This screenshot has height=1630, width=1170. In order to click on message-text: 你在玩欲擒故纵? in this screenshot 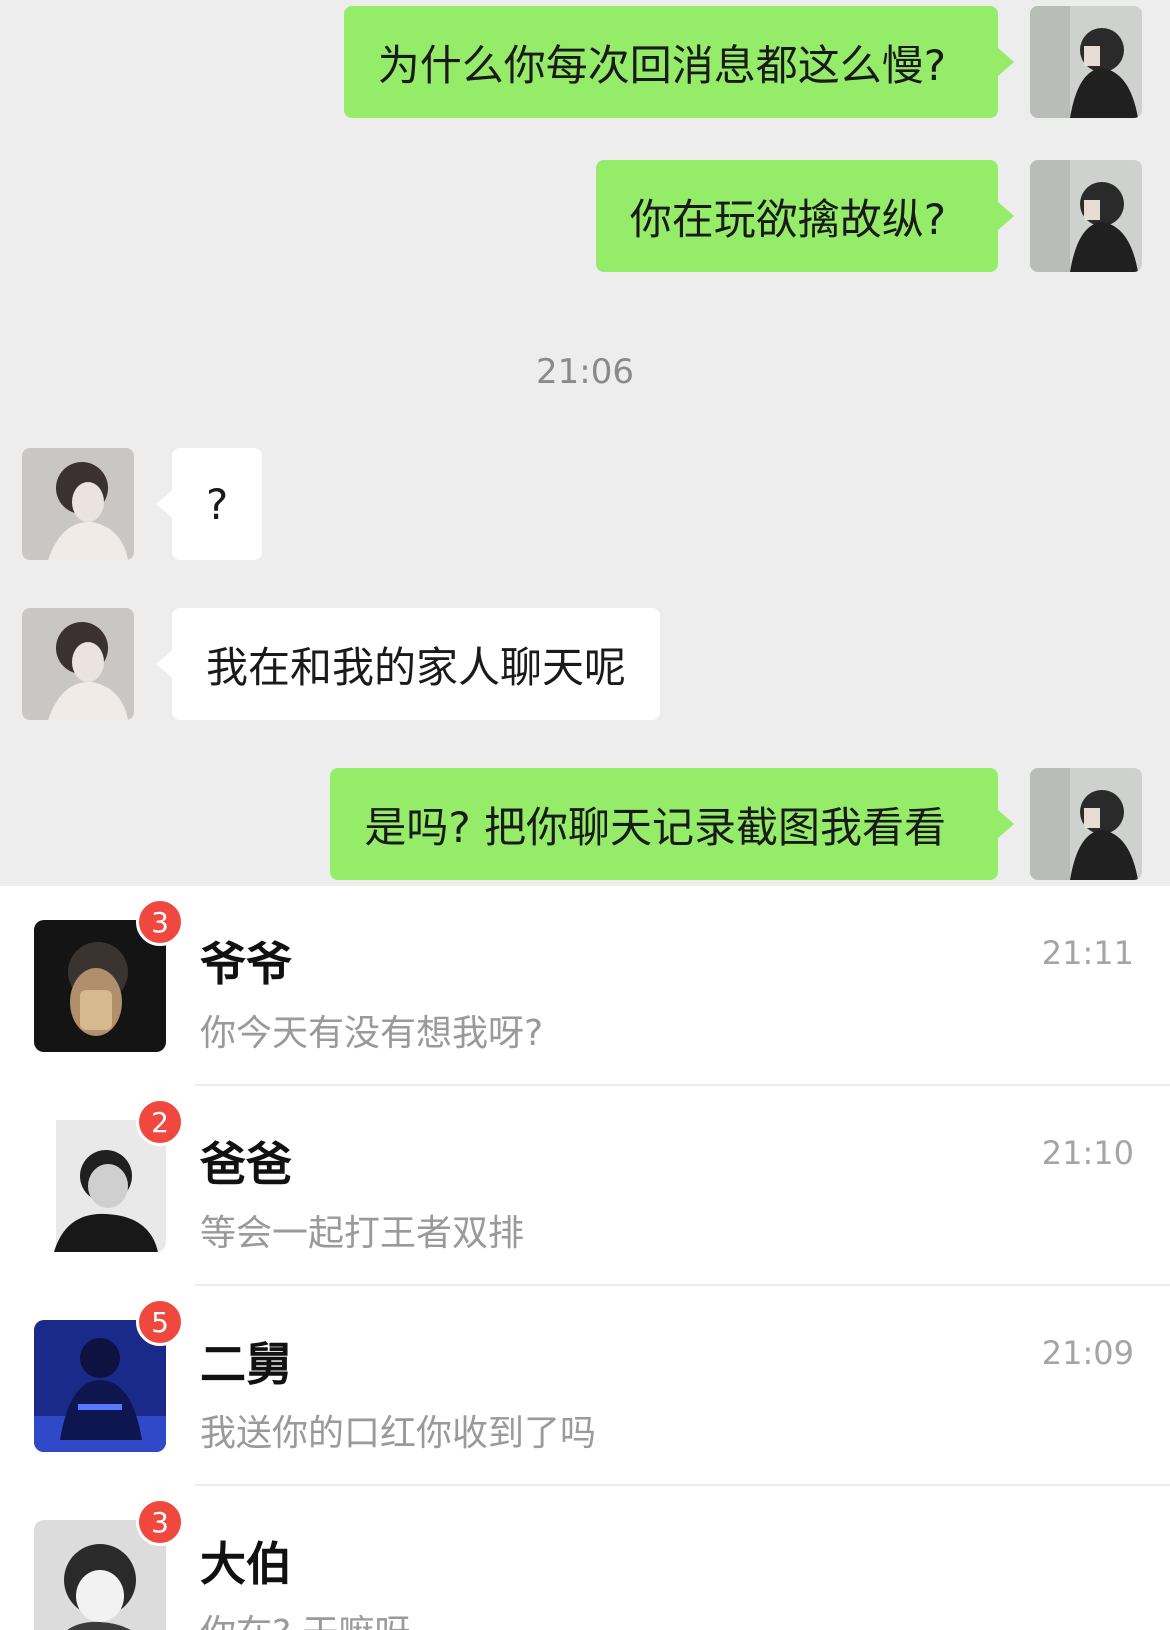, I will do `click(787, 219)`.